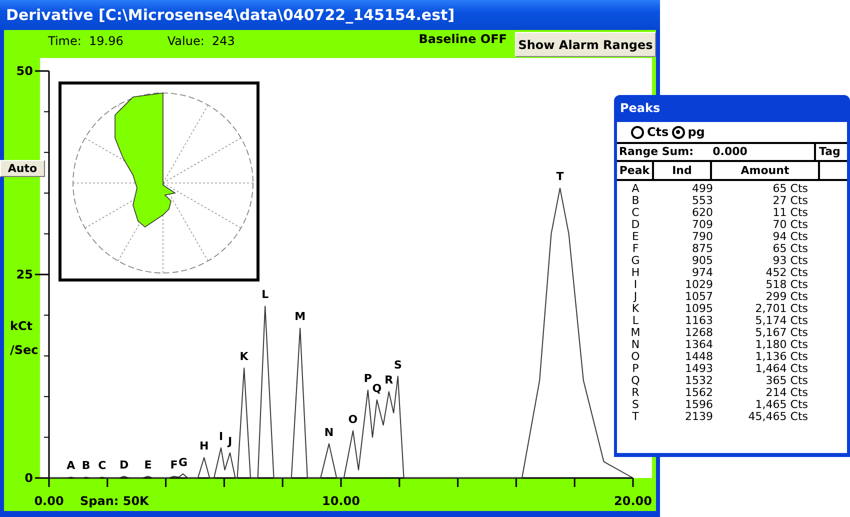 This screenshot has width=850, height=517. I want to click on table-cell-text: 1,465 Cts, so click(781, 405).